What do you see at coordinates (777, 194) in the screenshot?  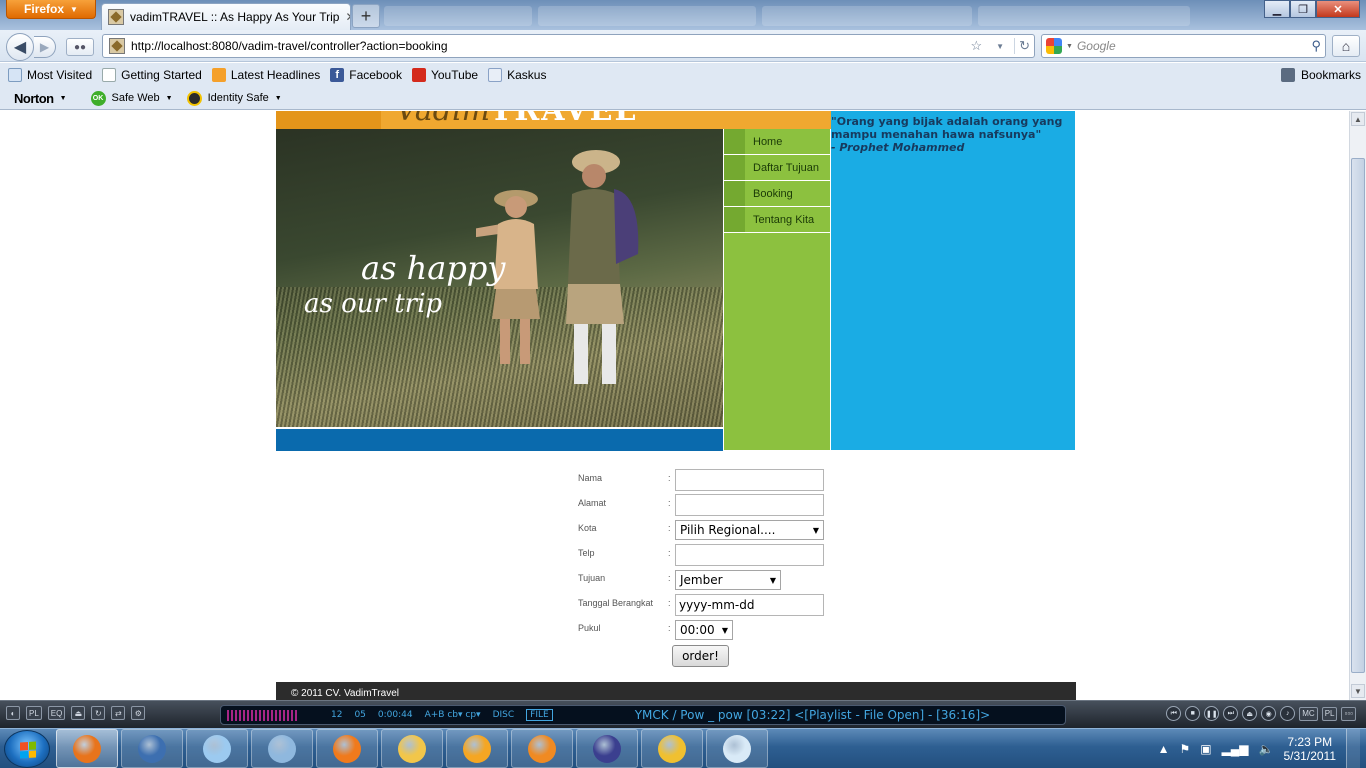 I see `nav-booking: Booking` at bounding box center [777, 194].